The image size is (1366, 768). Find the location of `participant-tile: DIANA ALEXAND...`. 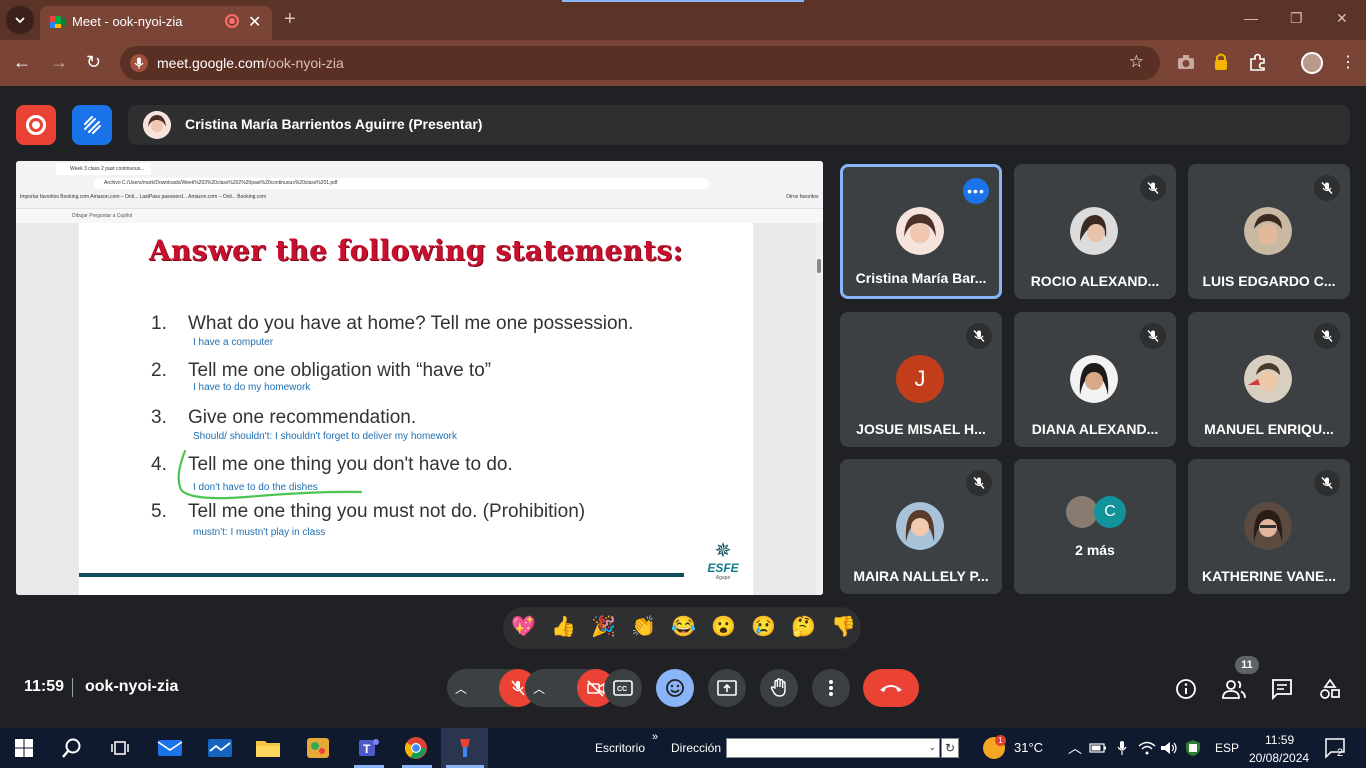

participant-tile: DIANA ALEXAND... is located at coordinates (1095, 379).